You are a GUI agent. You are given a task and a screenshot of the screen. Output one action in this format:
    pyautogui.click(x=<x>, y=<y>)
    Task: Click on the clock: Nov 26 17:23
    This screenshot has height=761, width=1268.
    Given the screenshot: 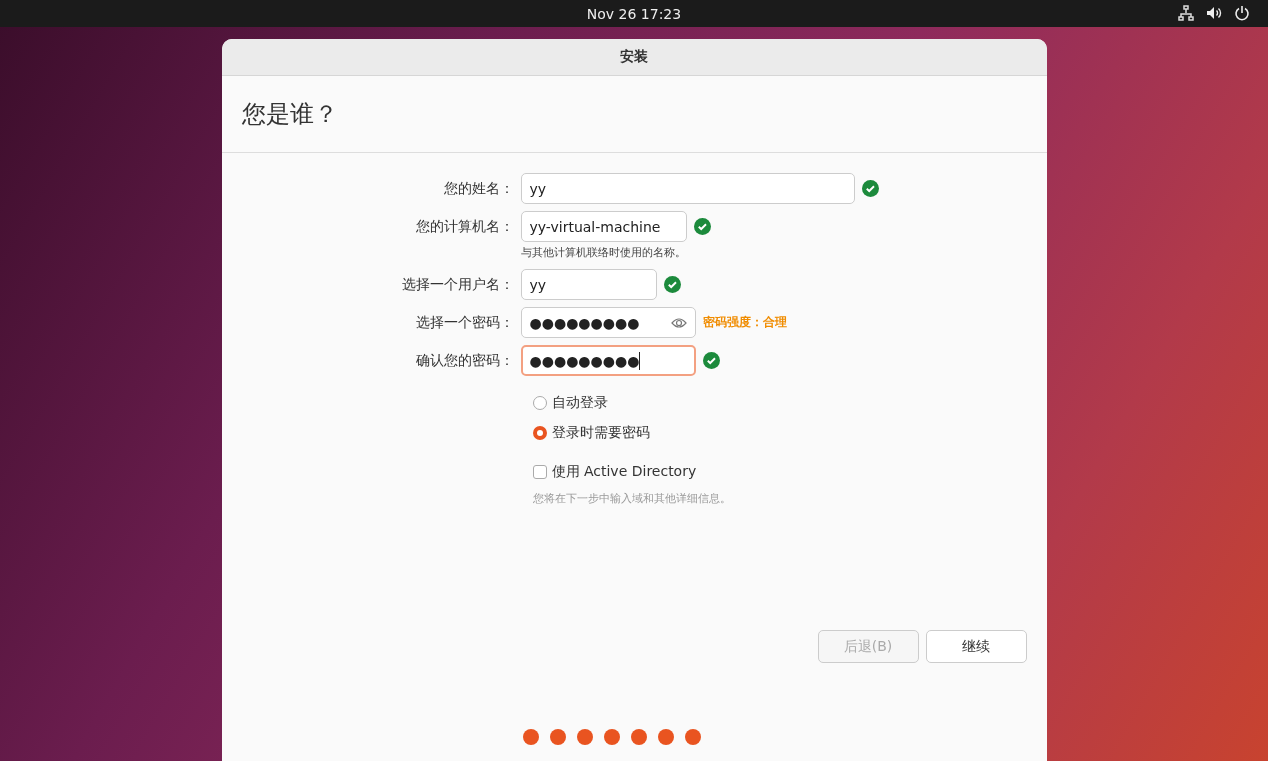 What is the action you would take?
    pyautogui.click(x=634, y=13)
    